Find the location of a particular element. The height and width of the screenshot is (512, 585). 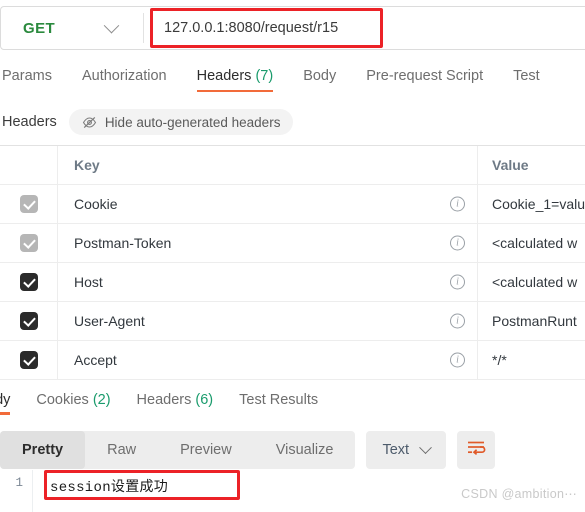

response-tab-bar: ody Cookies (2) Headers (6) Test Results is located at coordinates (292, 403).